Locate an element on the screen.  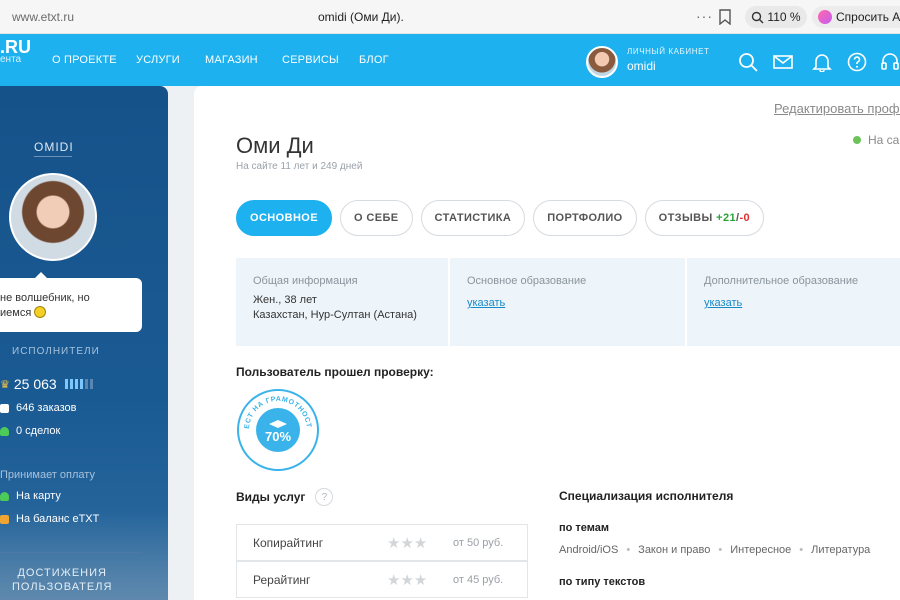
sidebar-username: OMIDI is located at coordinates (54, 147).